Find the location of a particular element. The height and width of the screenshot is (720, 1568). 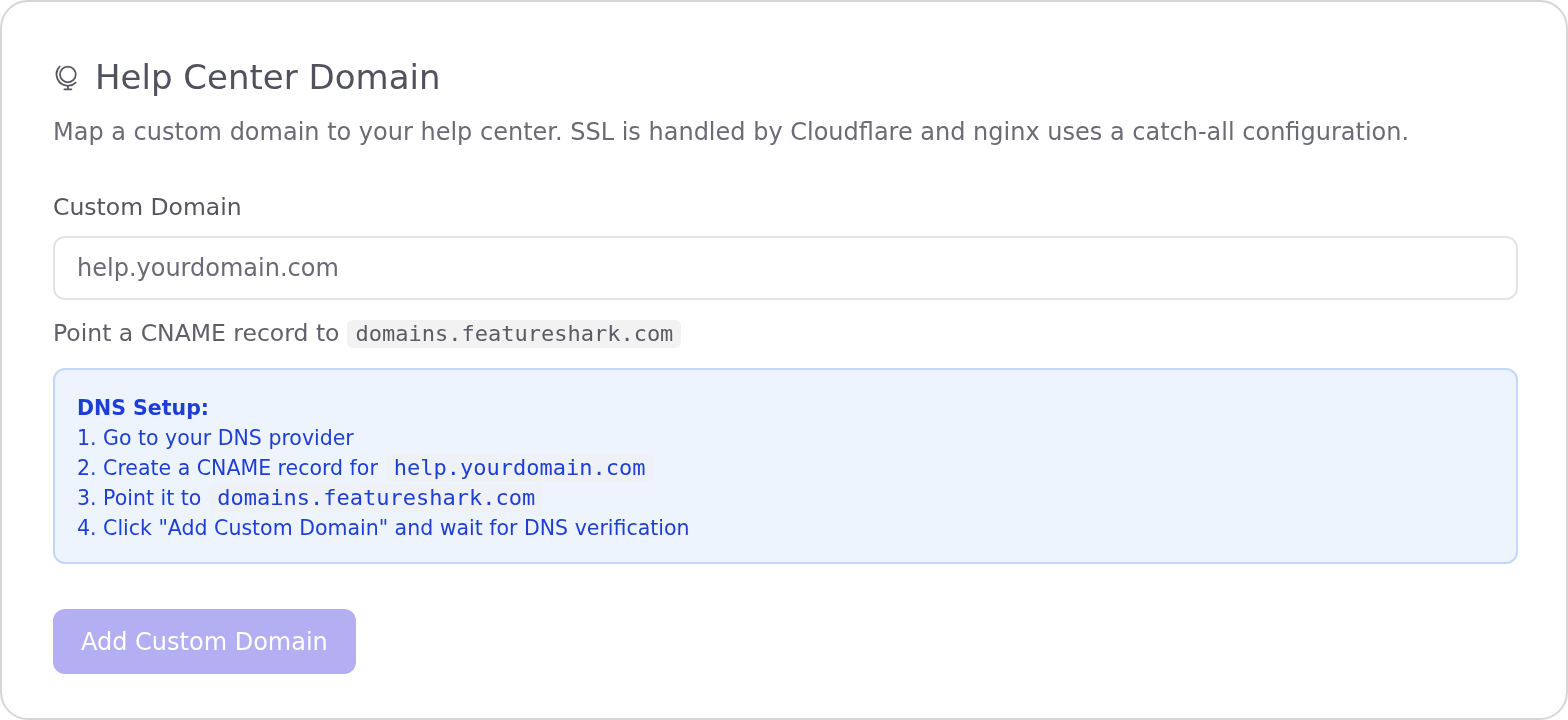

step-text: 1. Go to your DNS provider is located at coordinates (215, 438).